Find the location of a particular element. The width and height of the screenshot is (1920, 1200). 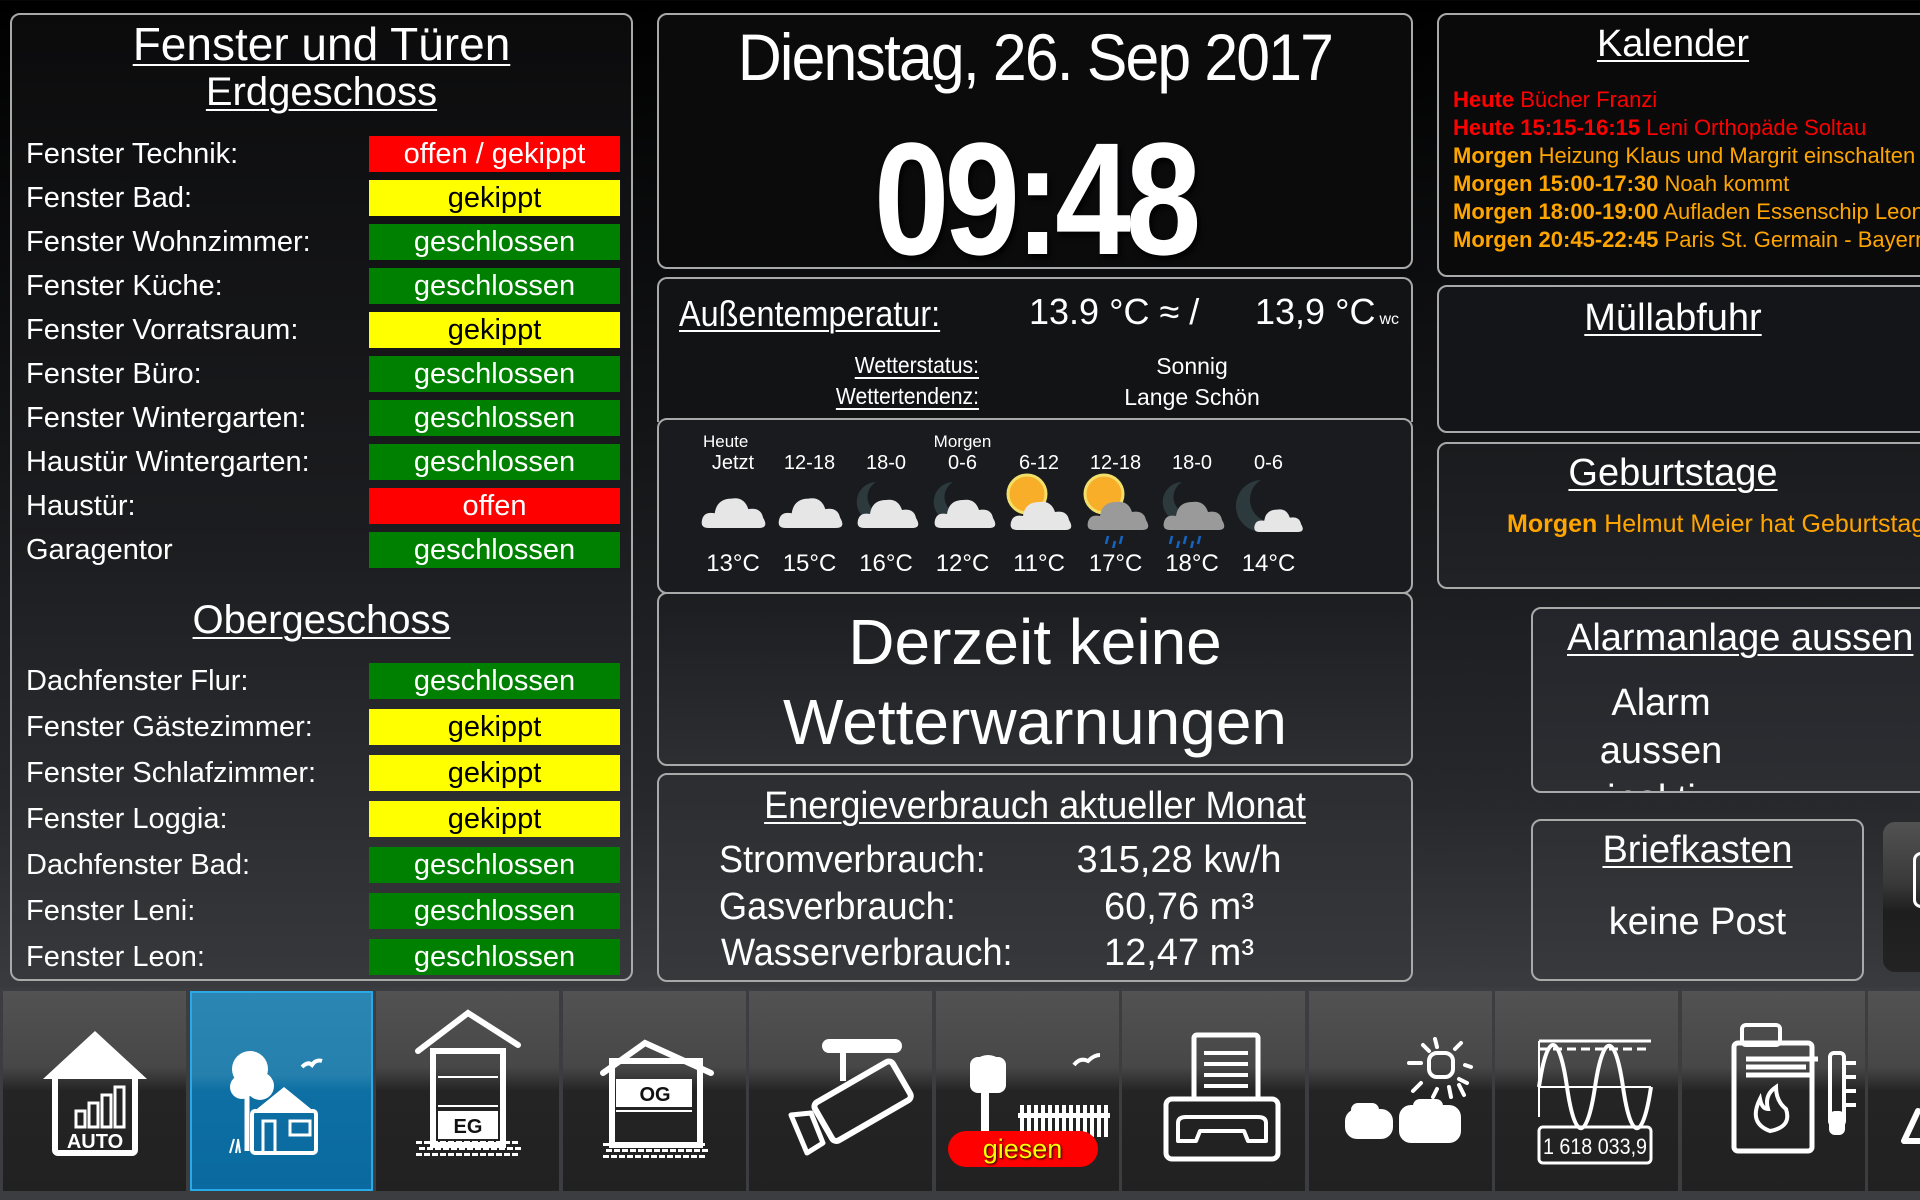

calendar-entry: Heute Bücher Franzi is located at coordinates (1555, 100).